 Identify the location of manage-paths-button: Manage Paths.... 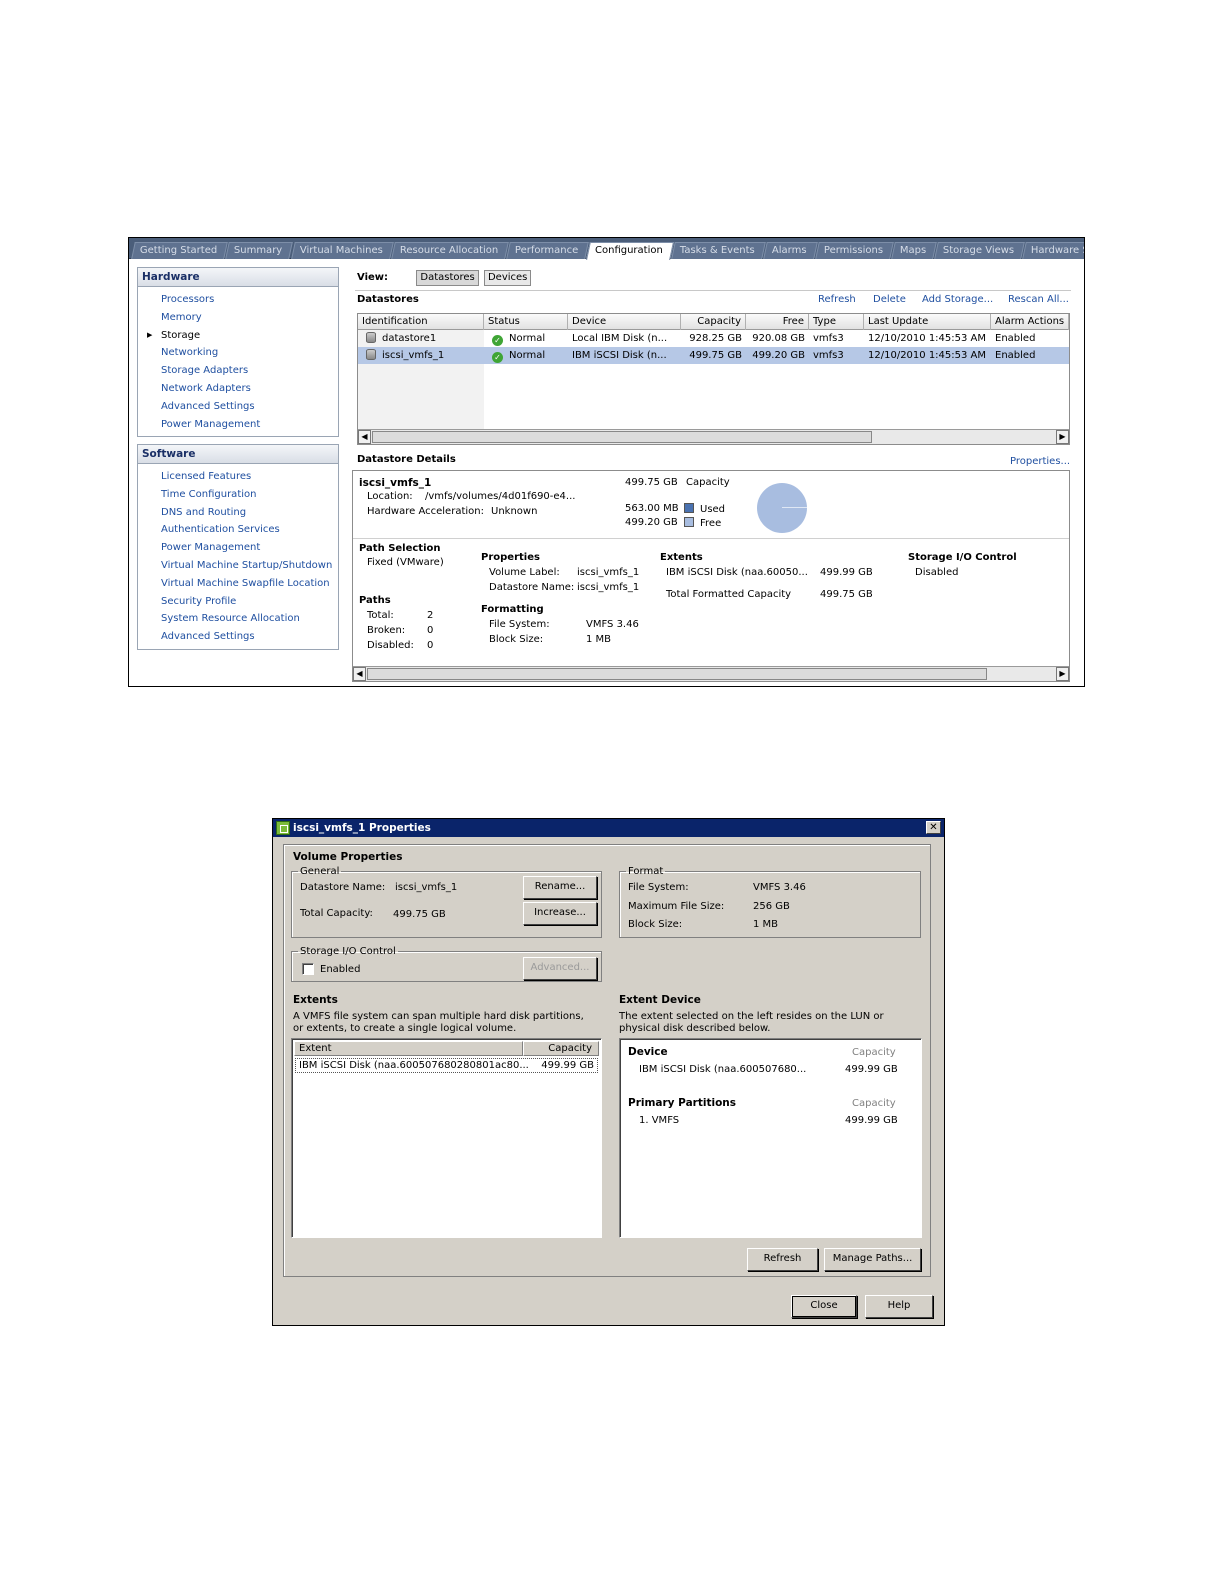
(872, 1259).